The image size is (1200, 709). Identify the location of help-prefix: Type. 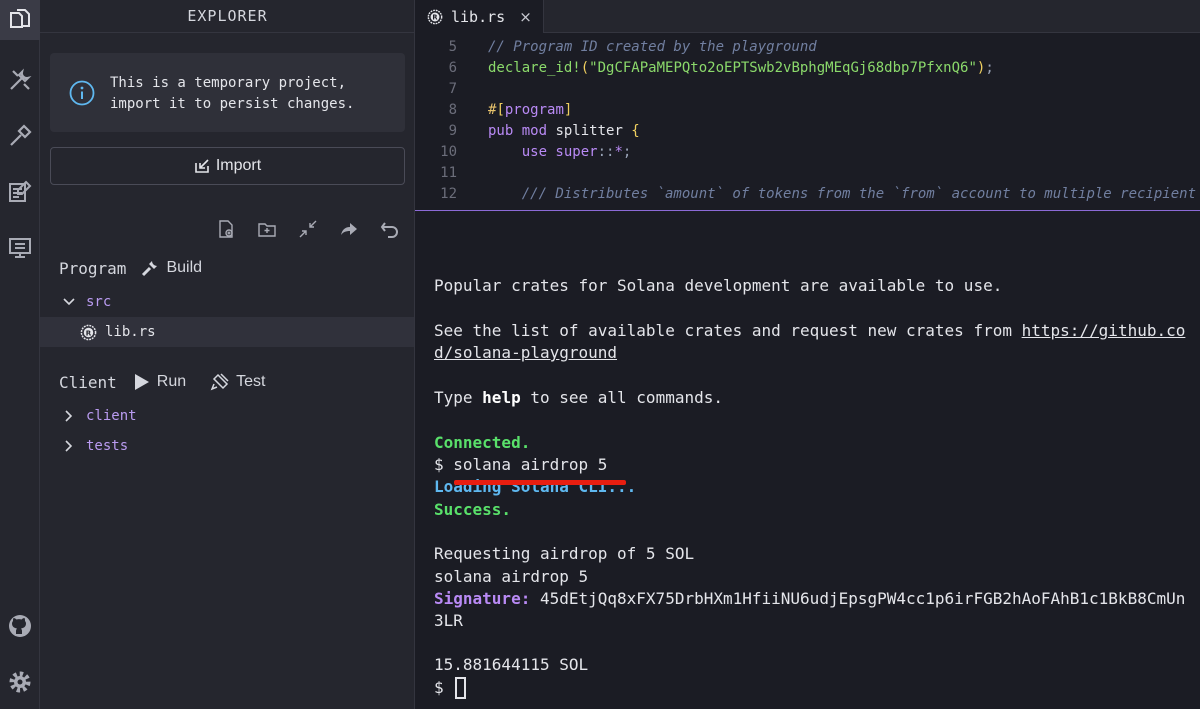
(458, 397).